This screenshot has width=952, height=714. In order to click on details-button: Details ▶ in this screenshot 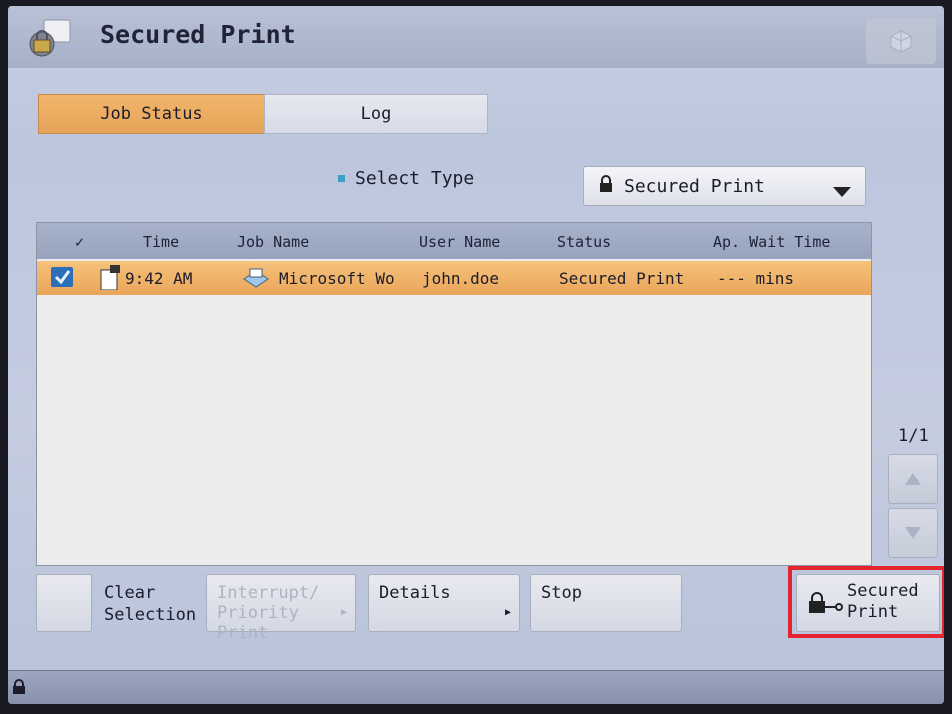, I will do `click(444, 603)`.